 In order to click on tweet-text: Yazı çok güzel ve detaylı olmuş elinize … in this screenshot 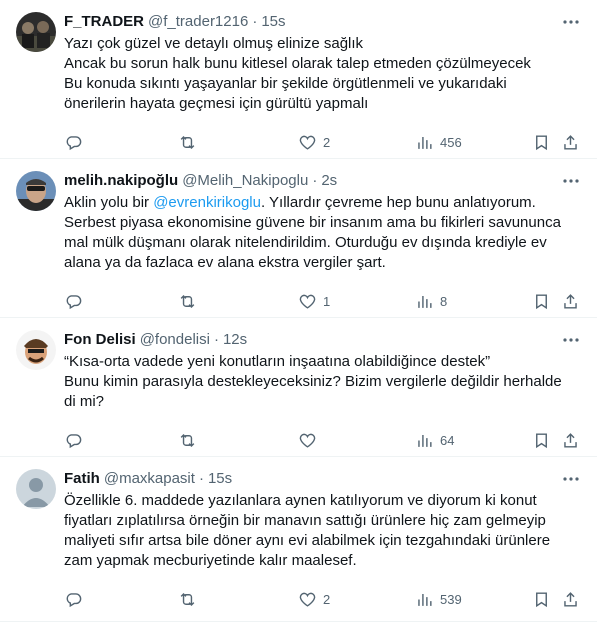, I will do `click(322, 74)`.